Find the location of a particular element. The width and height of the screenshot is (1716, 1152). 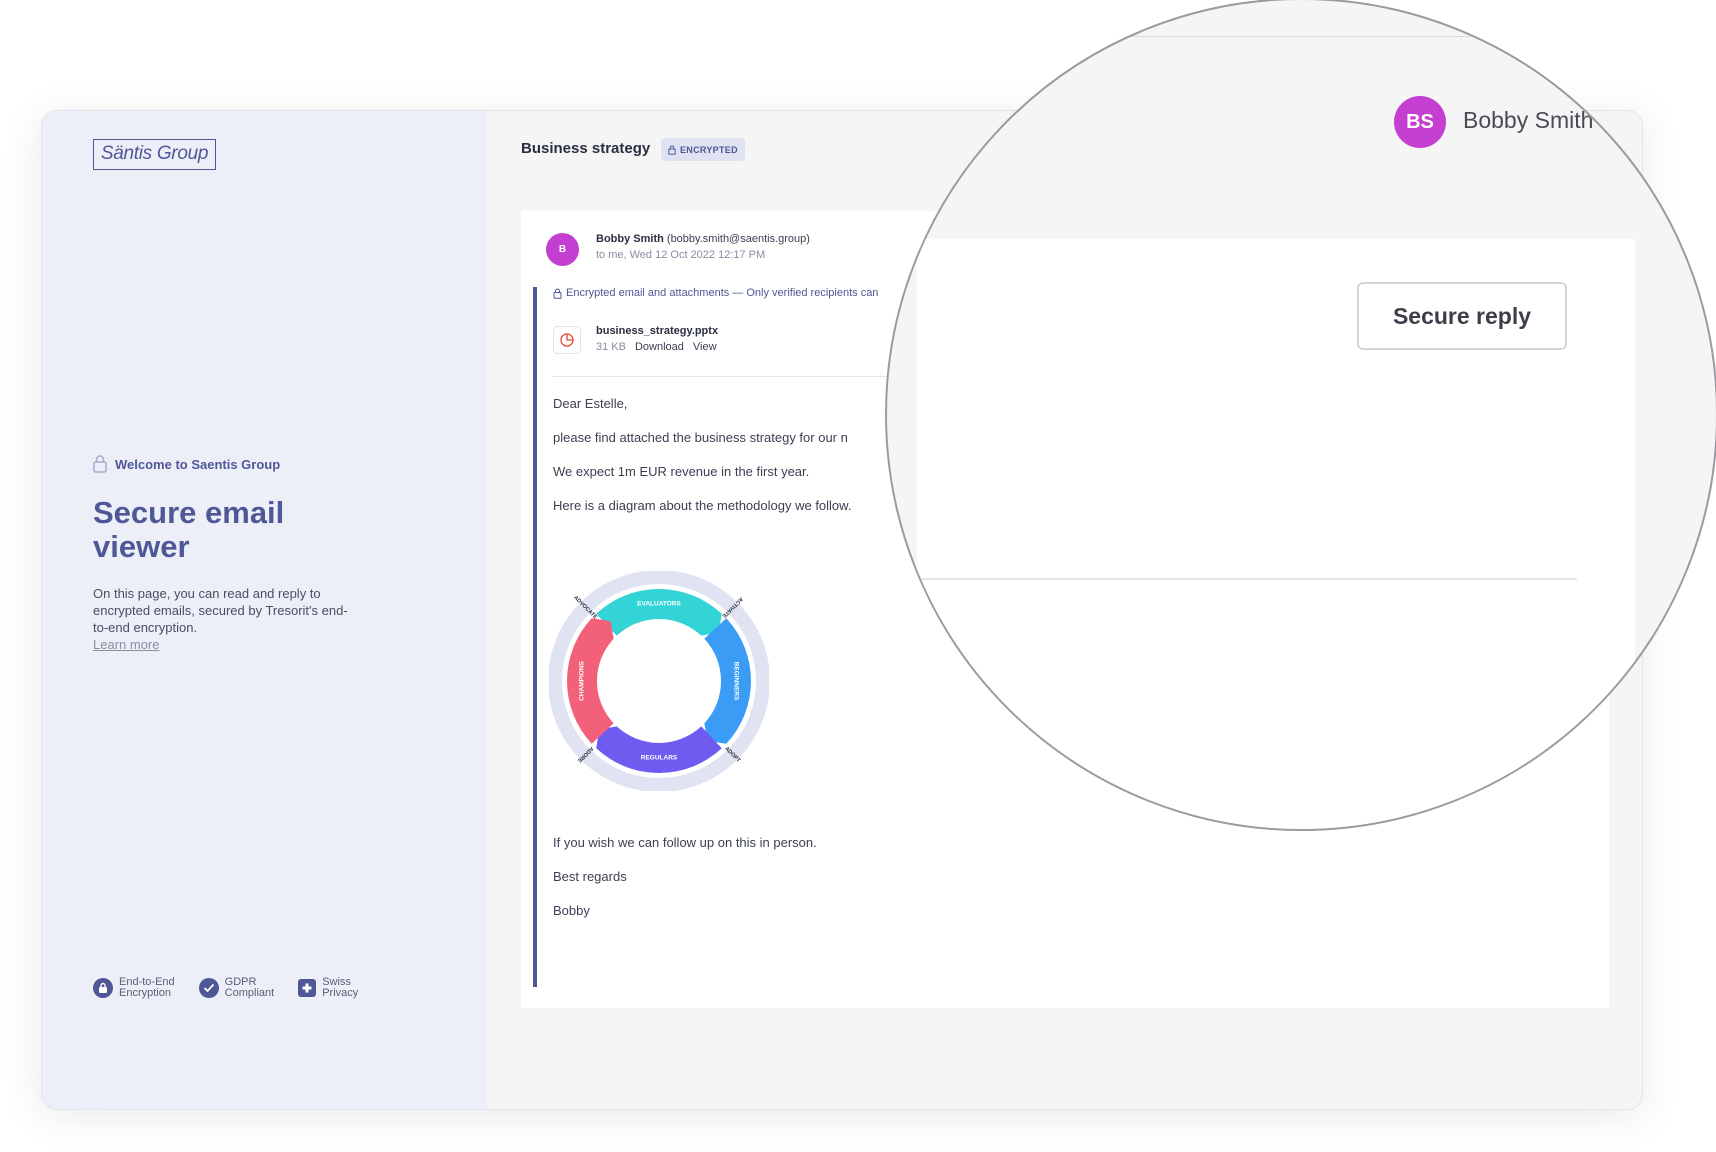

user-name: Bobby Smith is located at coordinates (1528, 120).